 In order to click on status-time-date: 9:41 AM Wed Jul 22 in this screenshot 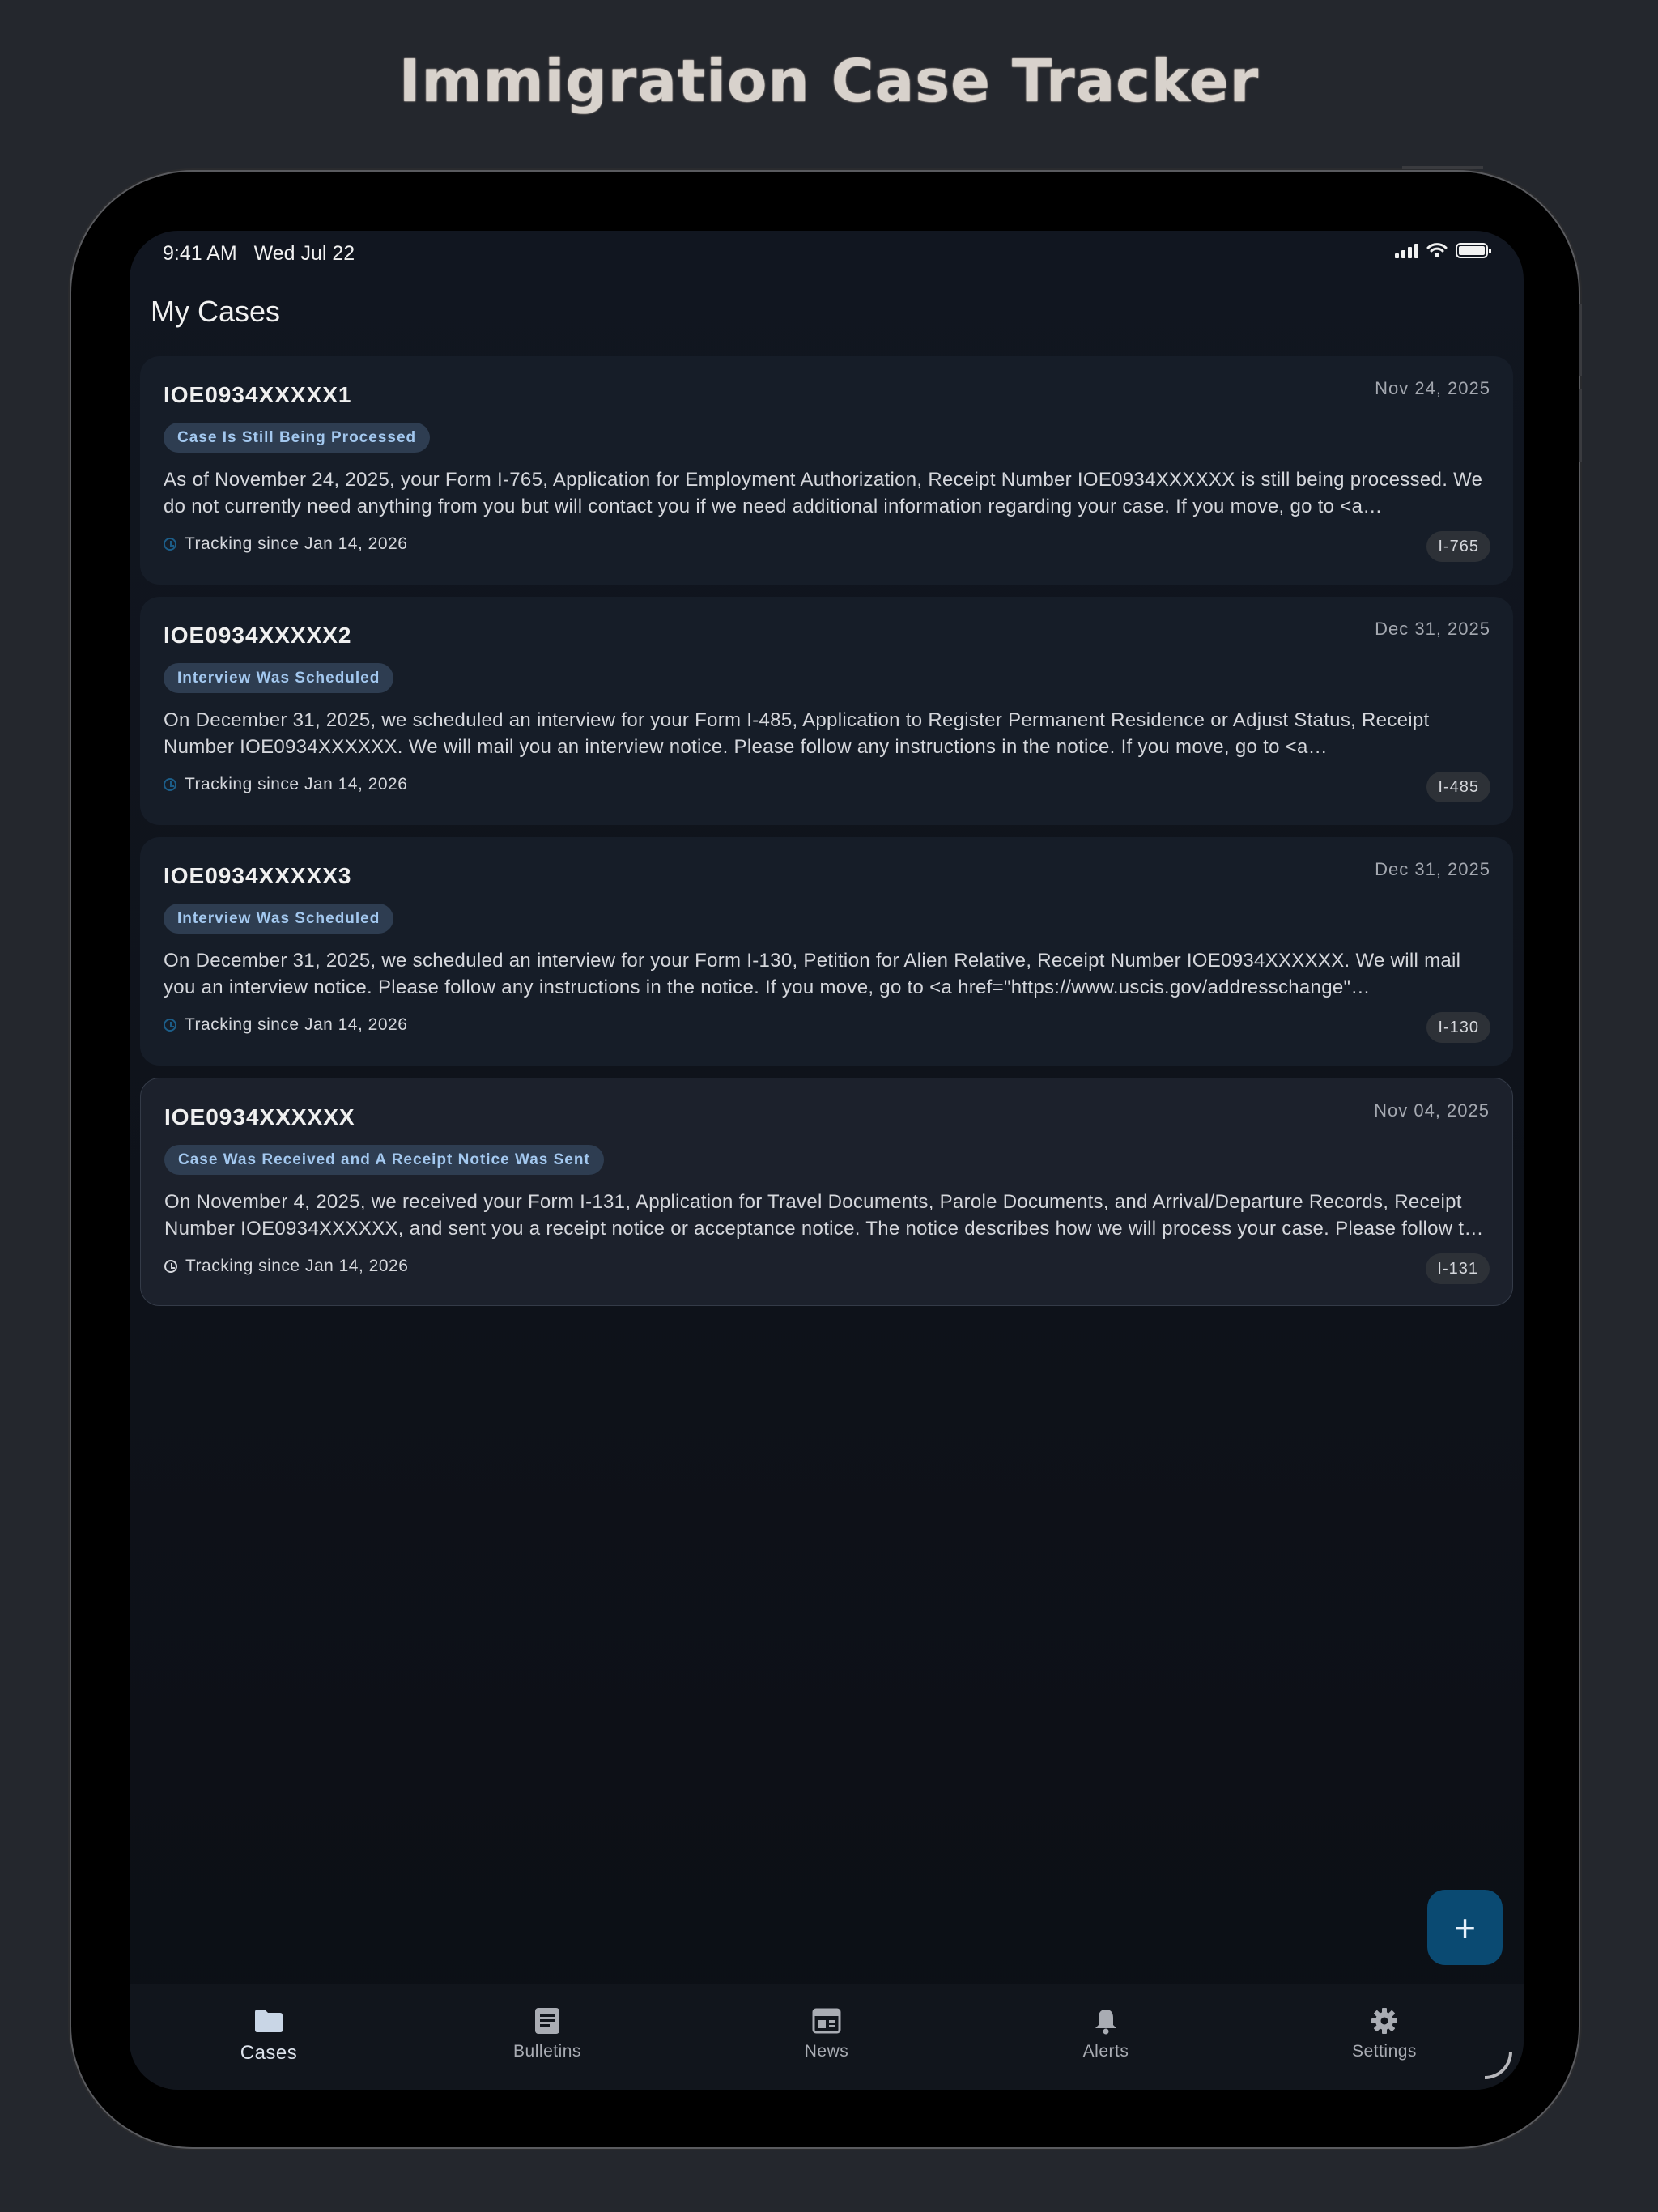, I will do `click(259, 254)`.